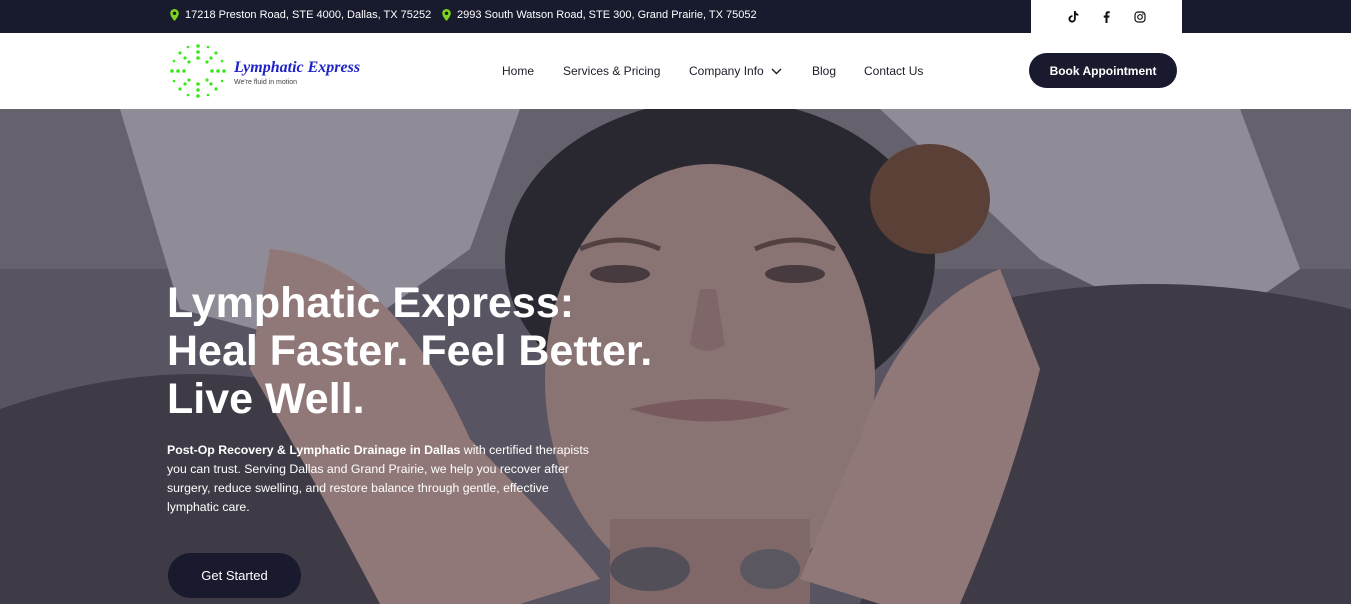 This screenshot has width=1351, height=604. I want to click on chevron-down-icon, so click(776, 71).